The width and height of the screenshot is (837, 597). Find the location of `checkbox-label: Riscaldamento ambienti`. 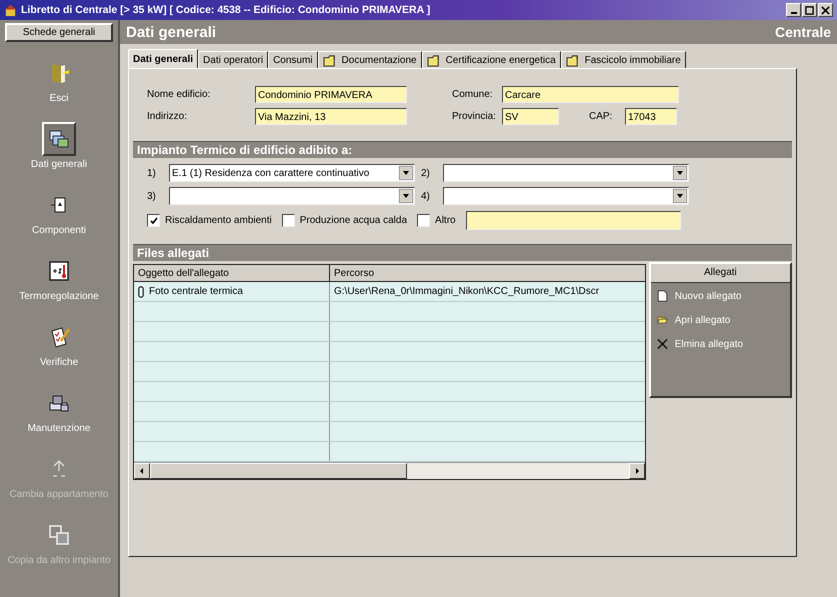

checkbox-label: Riscaldamento ambienti is located at coordinates (218, 220).